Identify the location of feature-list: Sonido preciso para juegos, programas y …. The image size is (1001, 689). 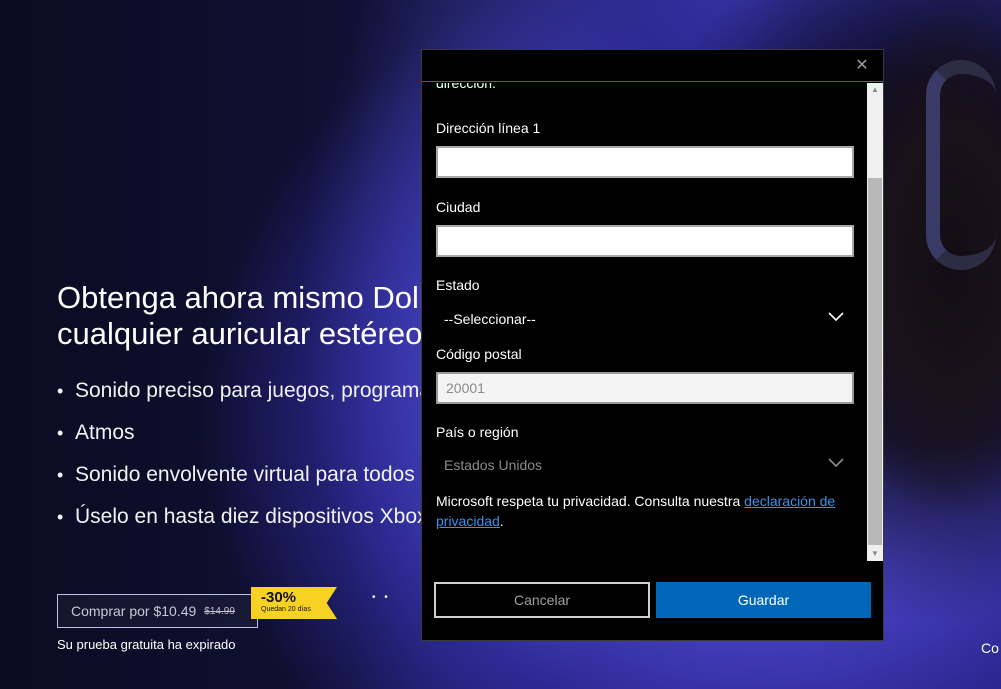
(242, 454).